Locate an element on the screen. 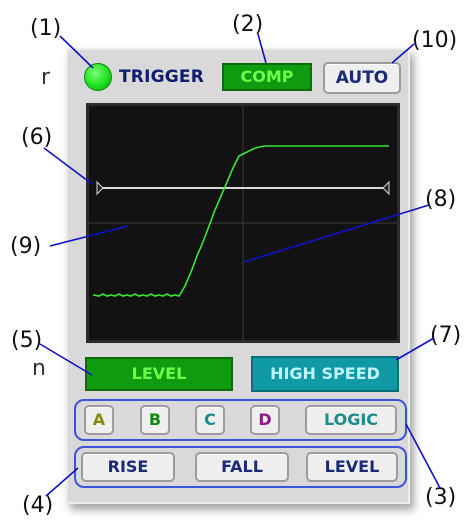 The height and width of the screenshot is (520, 475). trigger-right-marker-icon is located at coordinates (386, 188).